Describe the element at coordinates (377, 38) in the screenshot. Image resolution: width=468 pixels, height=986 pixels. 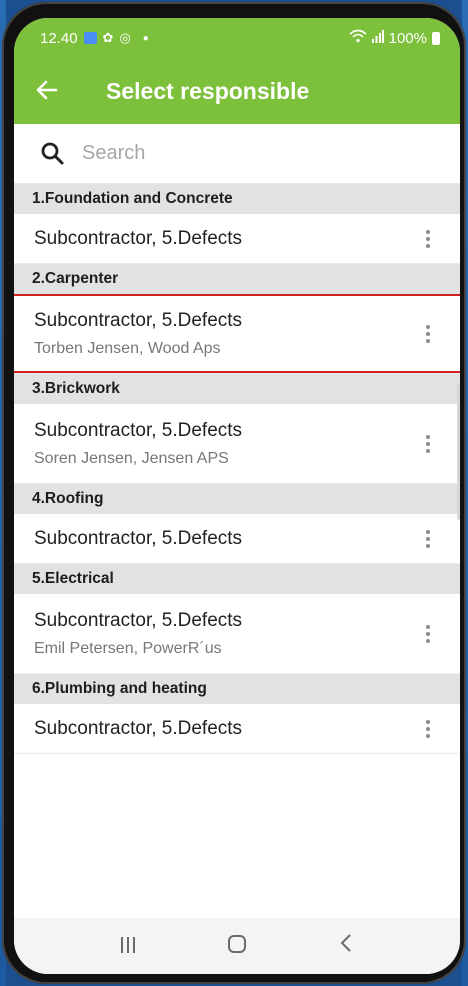
I see `signal-icon` at that location.